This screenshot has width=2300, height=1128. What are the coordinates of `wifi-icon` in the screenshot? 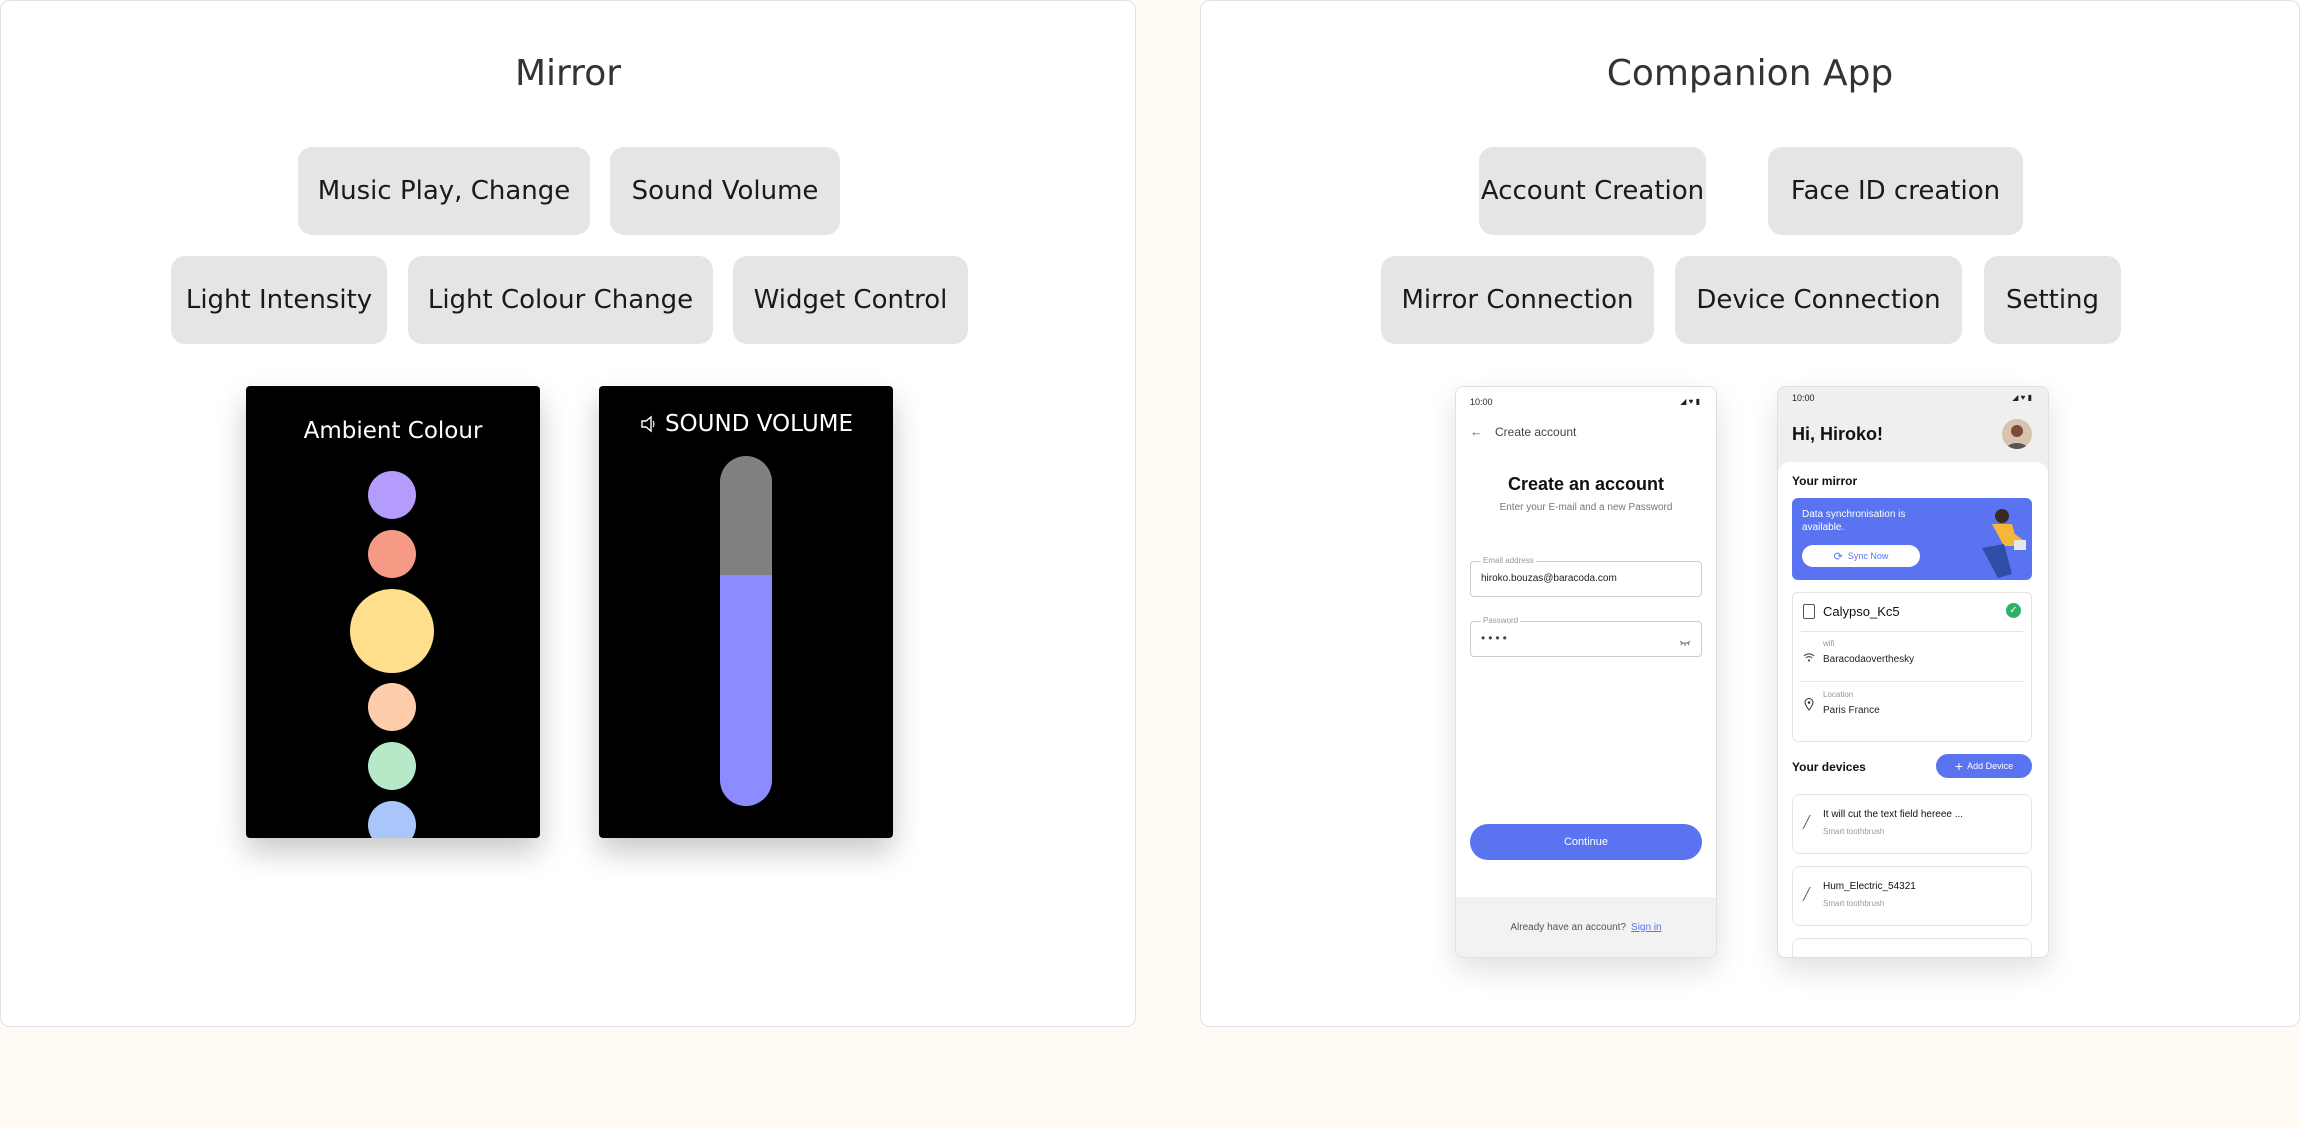 It's located at (1809, 658).